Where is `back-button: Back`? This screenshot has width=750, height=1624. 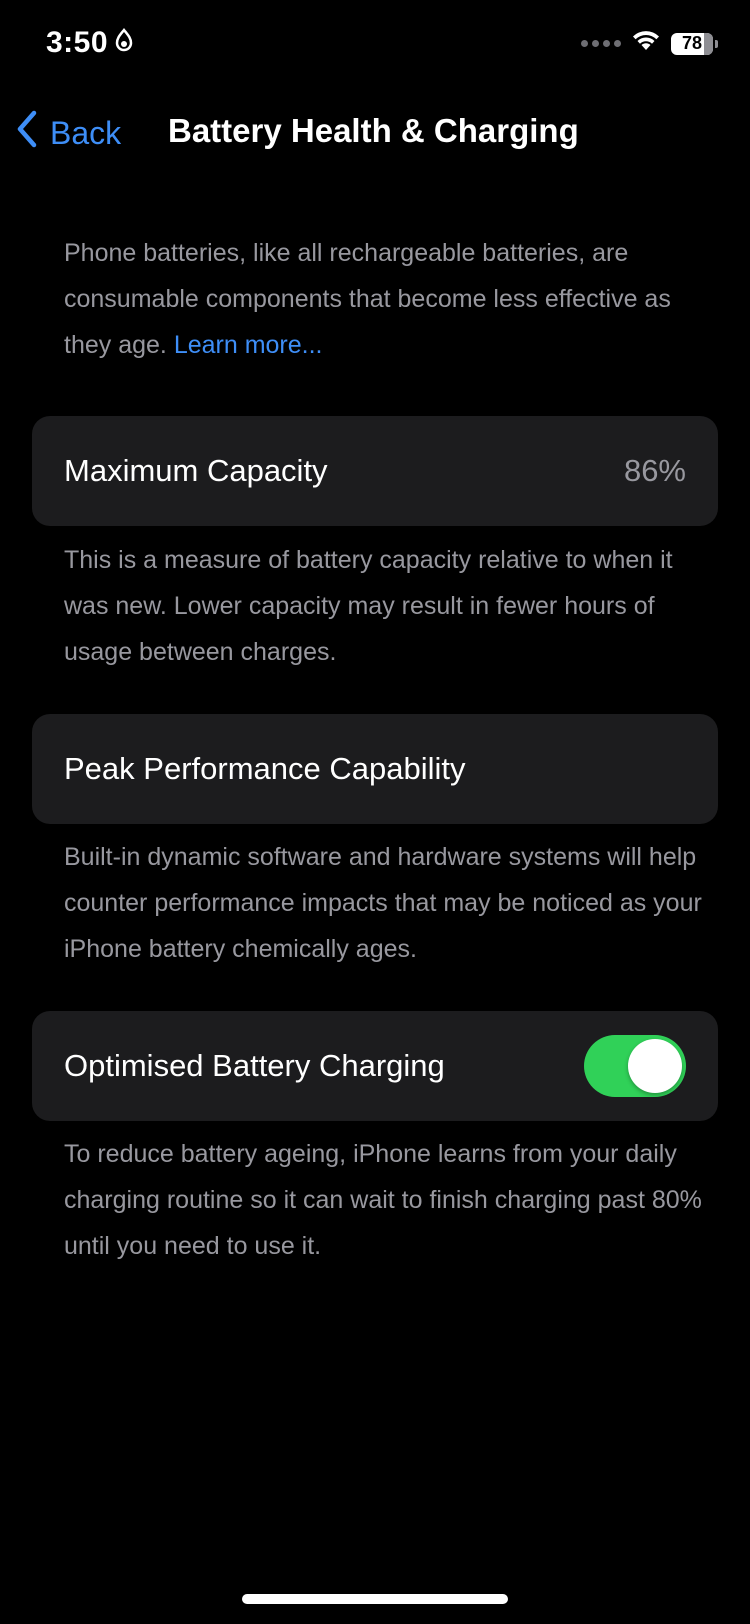 back-button: Back is located at coordinates (68, 133).